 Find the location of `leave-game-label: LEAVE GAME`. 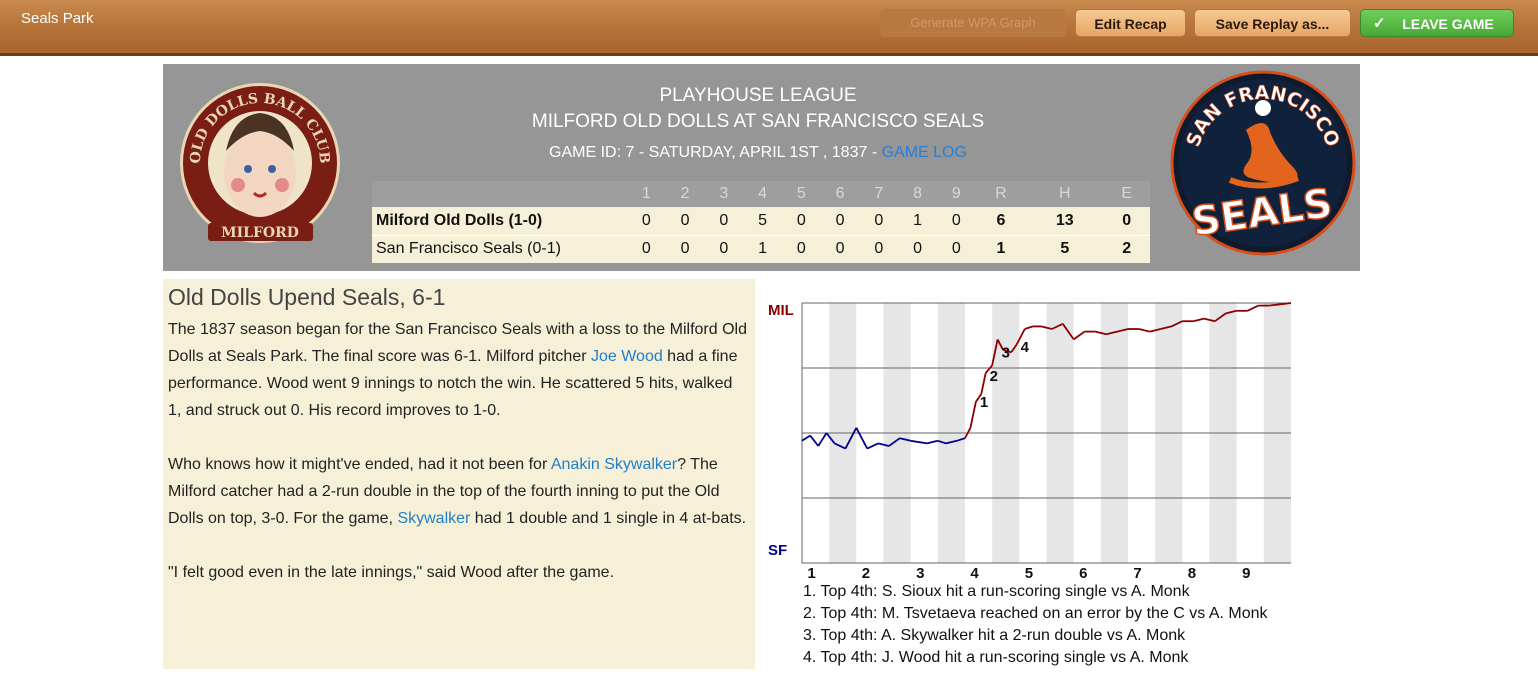

leave-game-label: LEAVE GAME is located at coordinates (1448, 24).